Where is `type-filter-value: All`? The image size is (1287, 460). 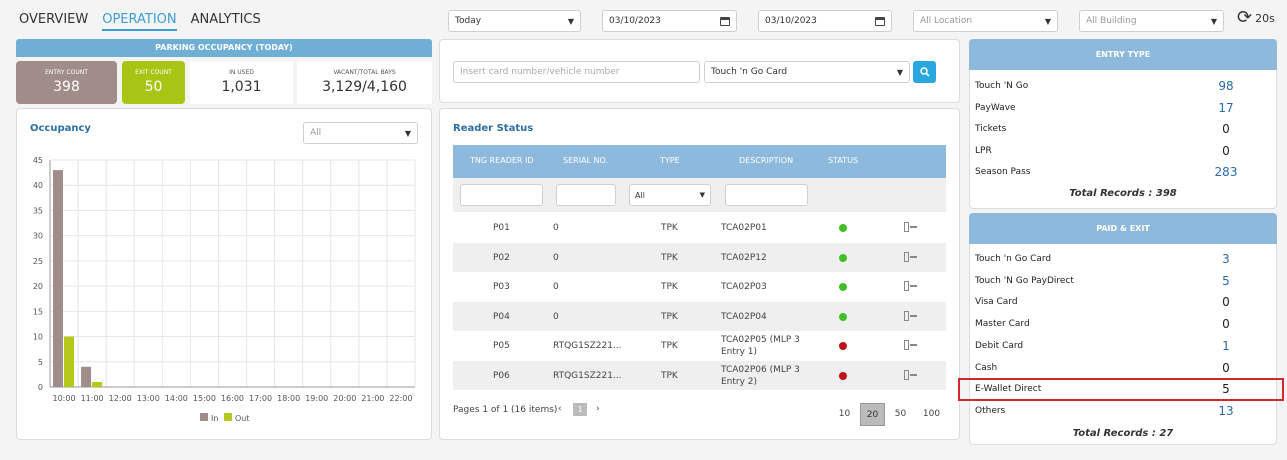 type-filter-value: All is located at coordinates (640, 195).